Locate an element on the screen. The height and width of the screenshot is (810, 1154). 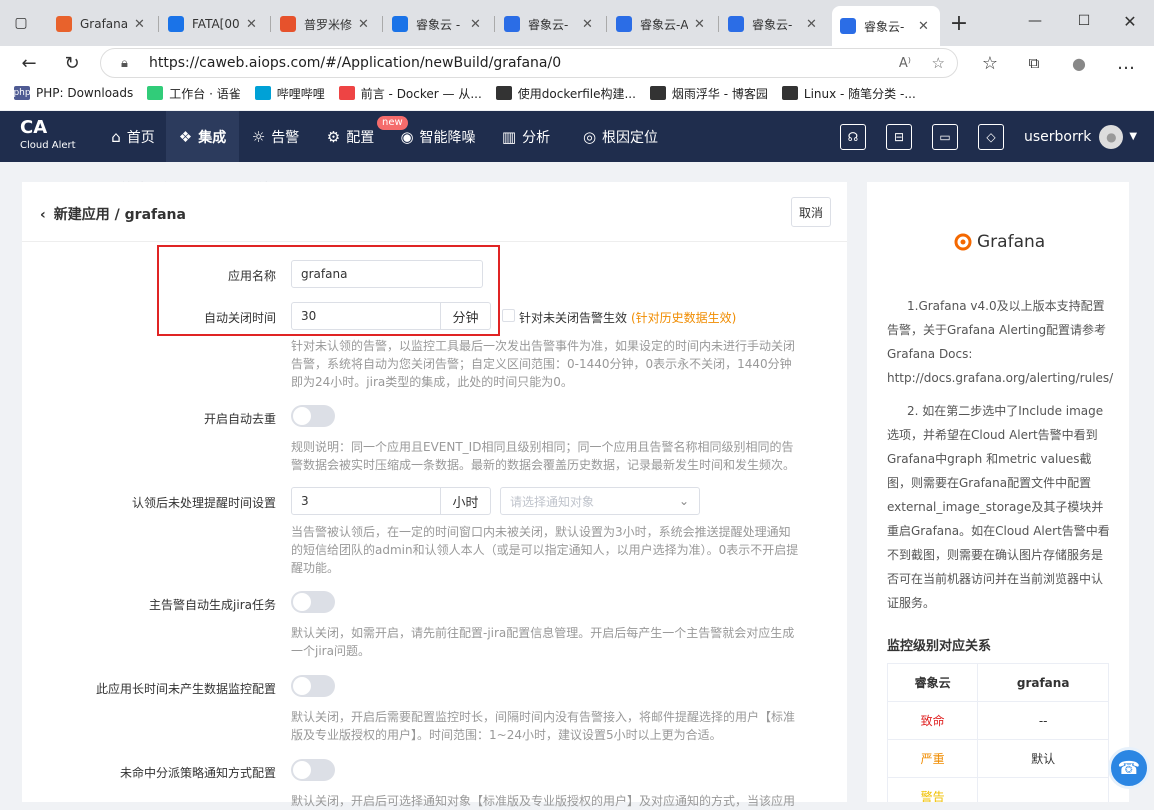
auto-close-unit: 分钟 is located at coordinates (466, 316).